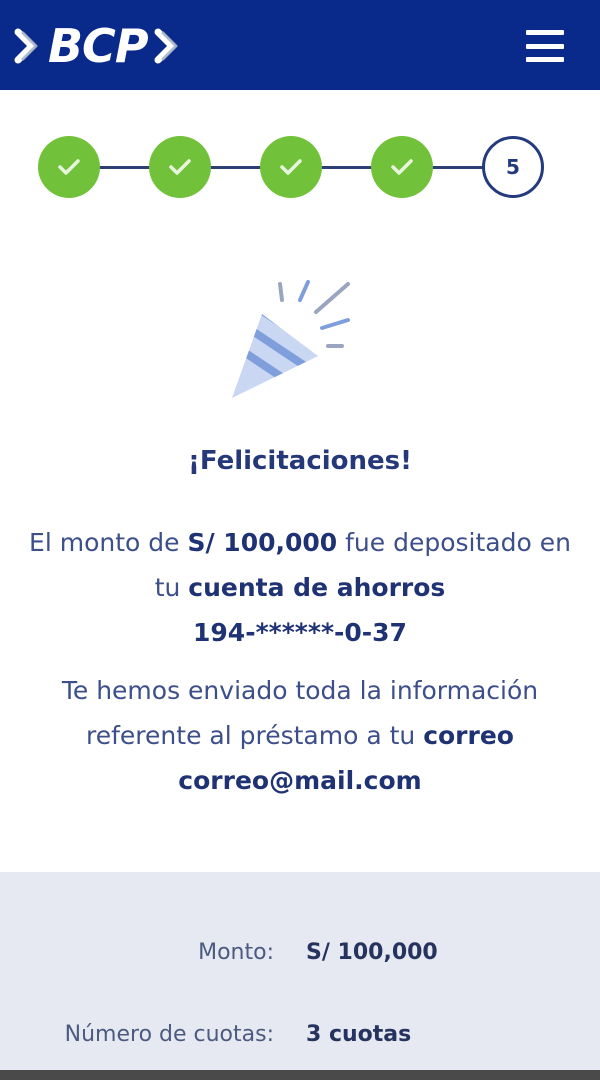 Image resolution: width=600 pixels, height=1080 pixels. I want to click on bcp-logo: BCP, so click(98, 46).